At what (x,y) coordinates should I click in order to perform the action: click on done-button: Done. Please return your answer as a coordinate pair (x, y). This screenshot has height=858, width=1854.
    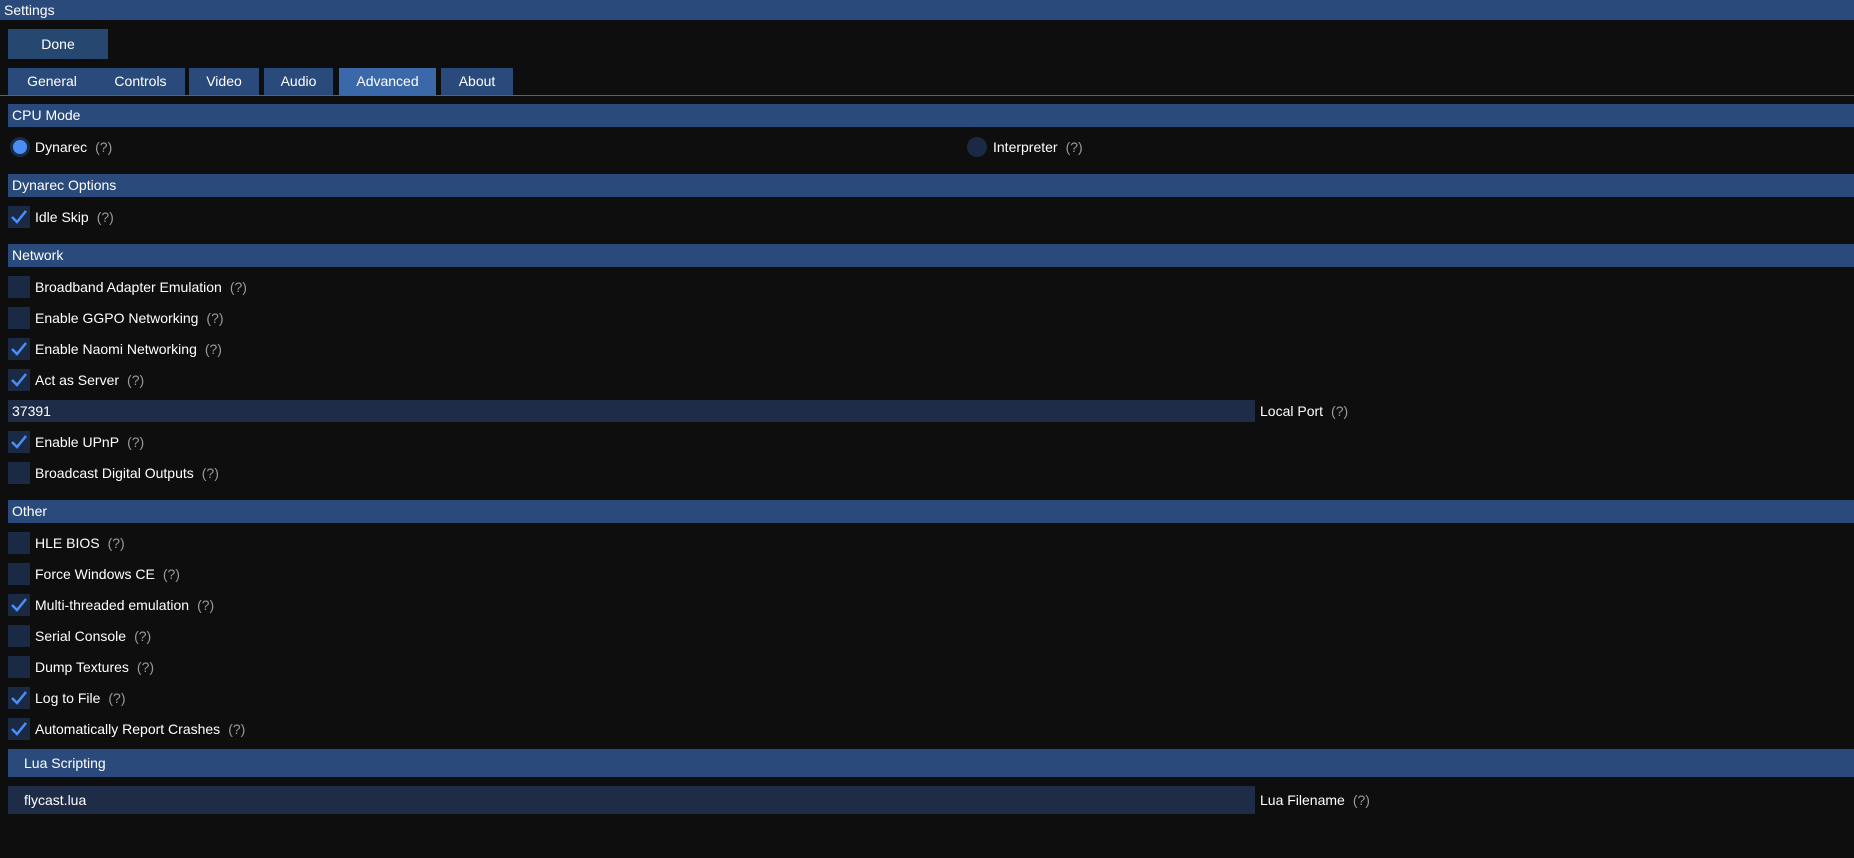
    Looking at the image, I should click on (58, 44).